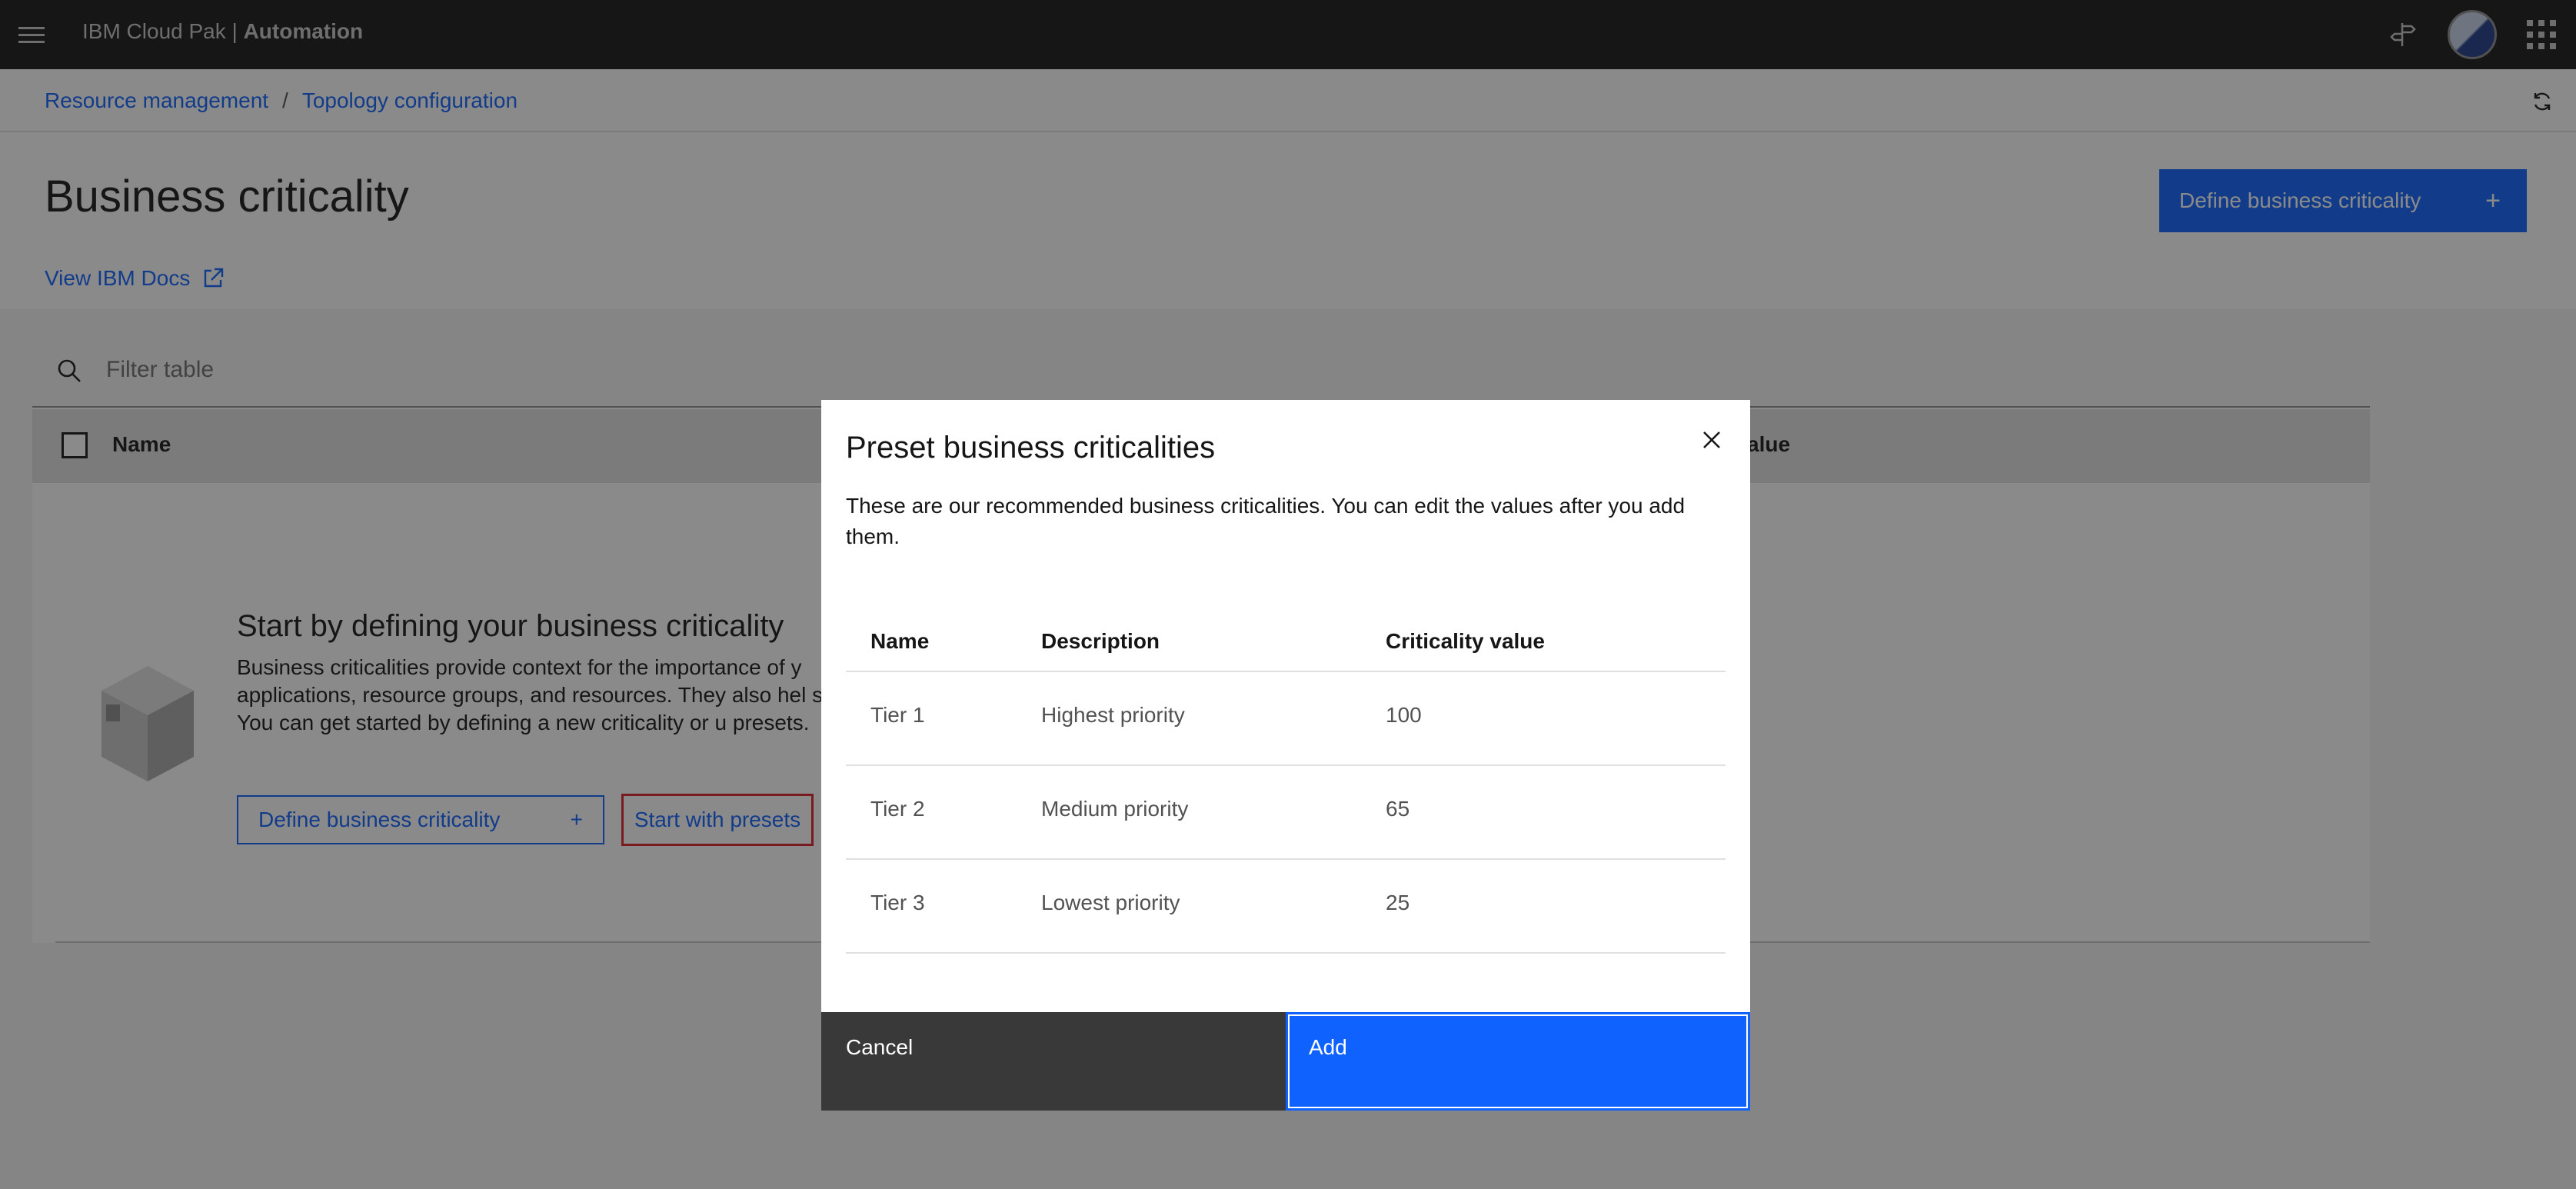 The image size is (2576, 1189). I want to click on preset-column-criticality-value: Criticality value, so click(1465, 641).